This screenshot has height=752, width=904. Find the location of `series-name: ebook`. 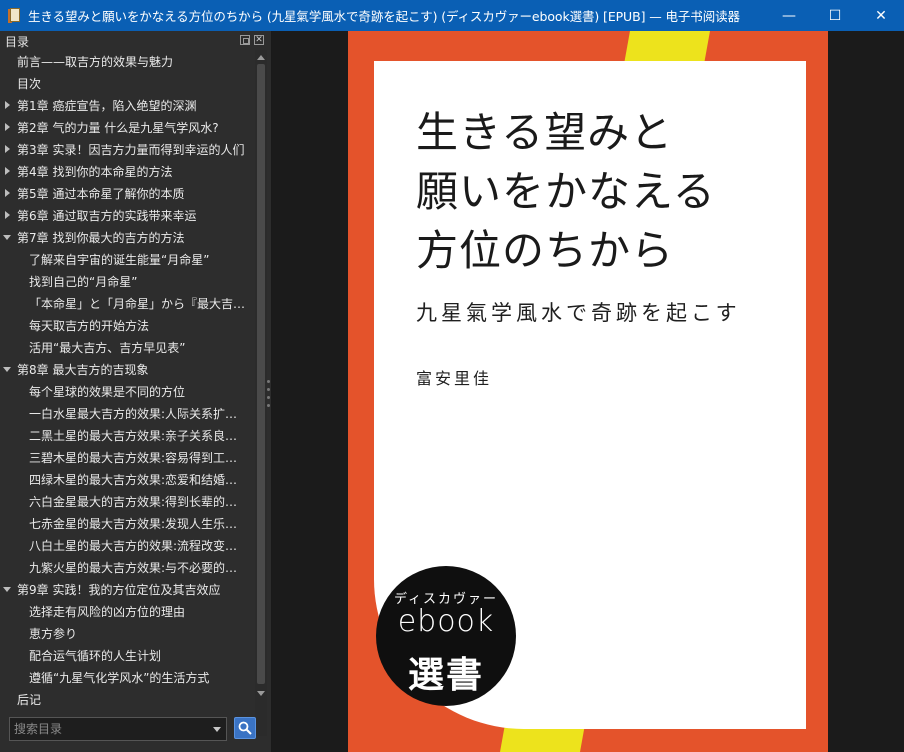

series-name: ebook is located at coordinates (446, 621).